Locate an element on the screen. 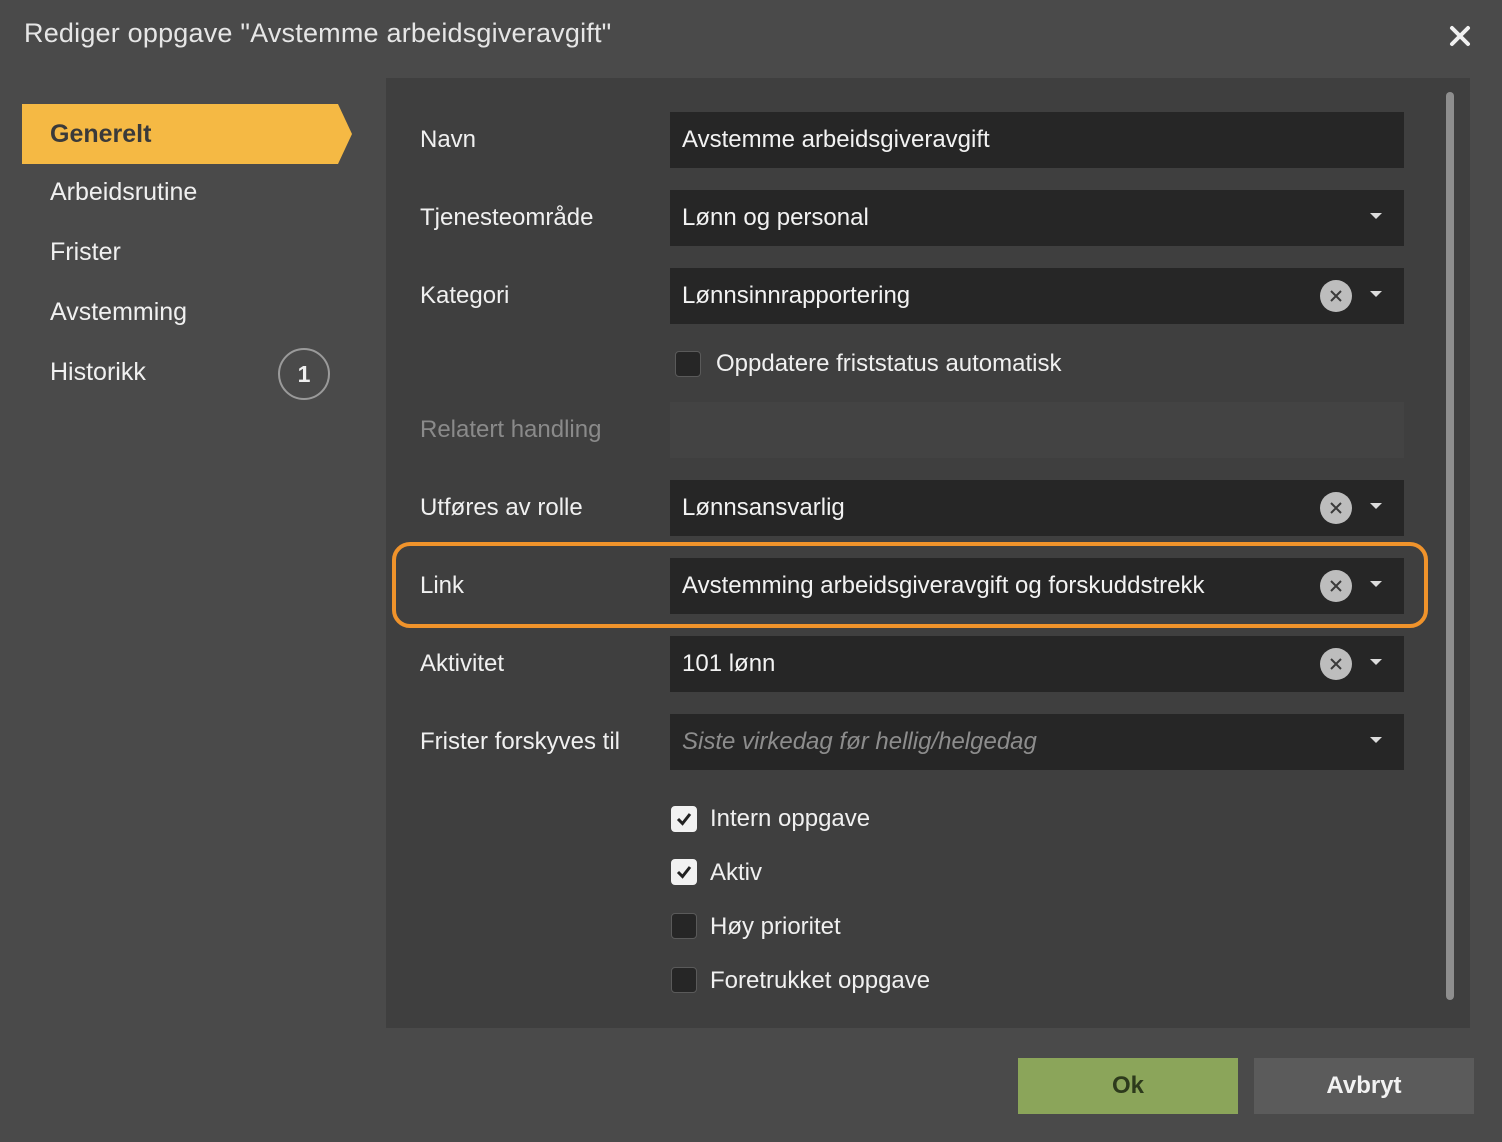  aktivitet-value: 101 lønn is located at coordinates (729, 663).